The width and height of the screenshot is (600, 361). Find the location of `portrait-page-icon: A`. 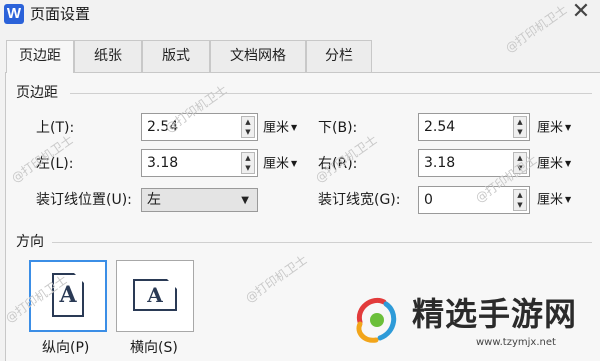

portrait-page-icon: A is located at coordinates (68, 295).